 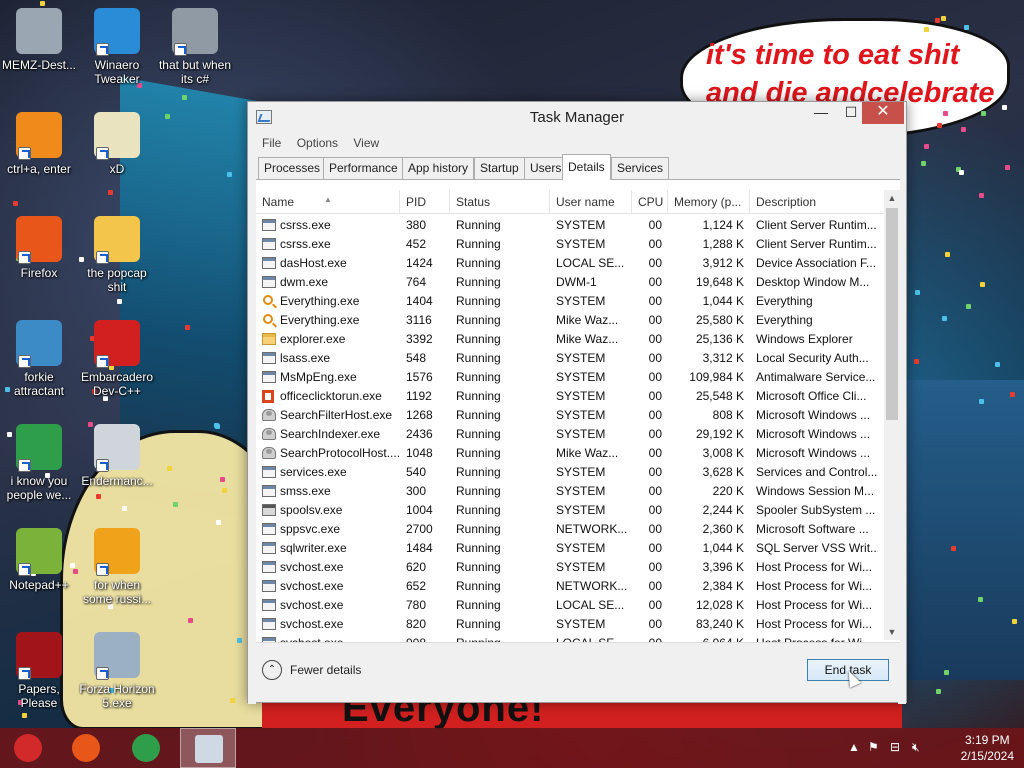 I want to click on taskbar-chrome, so click(x=146, y=748).